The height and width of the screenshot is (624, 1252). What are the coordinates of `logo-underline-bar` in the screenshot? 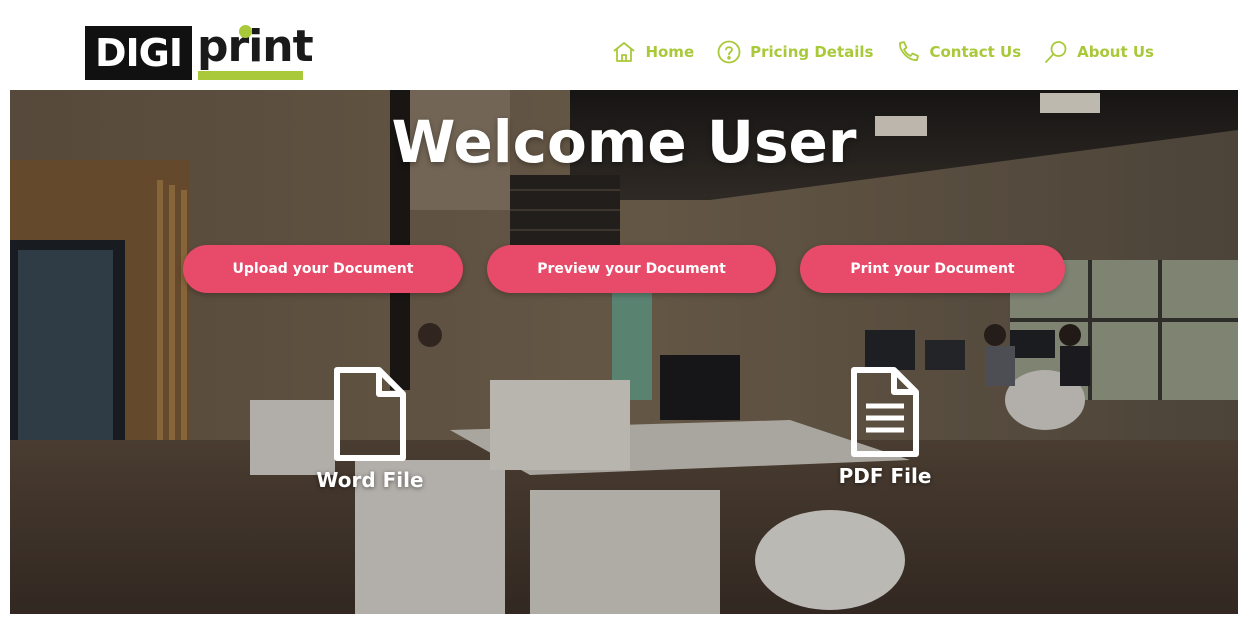 It's located at (250, 75).